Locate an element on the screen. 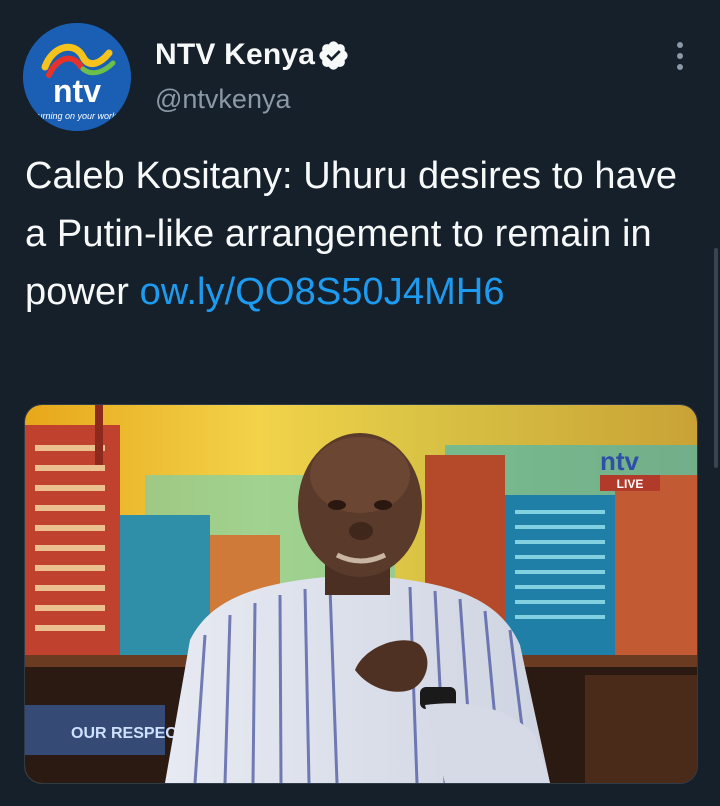 The width and height of the screenshot is (720, 806). svg-text: LIVE is located at coordinates (630, 484).